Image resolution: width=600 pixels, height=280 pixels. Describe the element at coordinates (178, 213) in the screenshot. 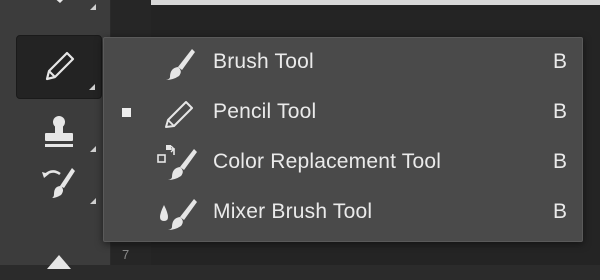

I see `mixer-brush-icon` at that location.